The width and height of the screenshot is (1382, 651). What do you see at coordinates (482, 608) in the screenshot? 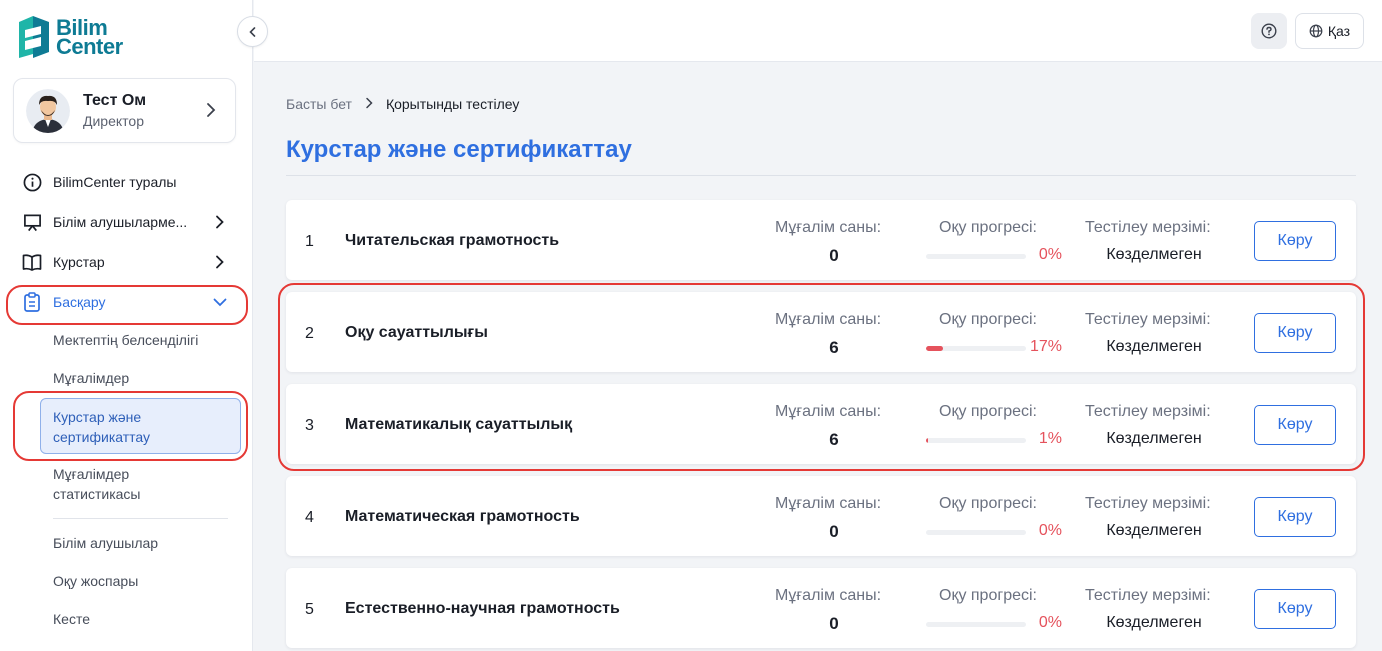
I see `course-name: Естественно-научная грамотность` at bounding box center [482, 608].